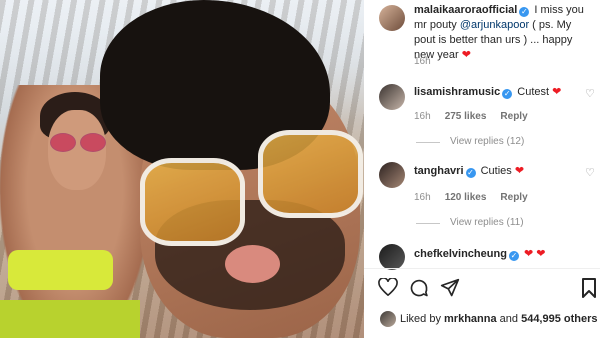  I want to click on photo-bikini-top, so click(60, 270).